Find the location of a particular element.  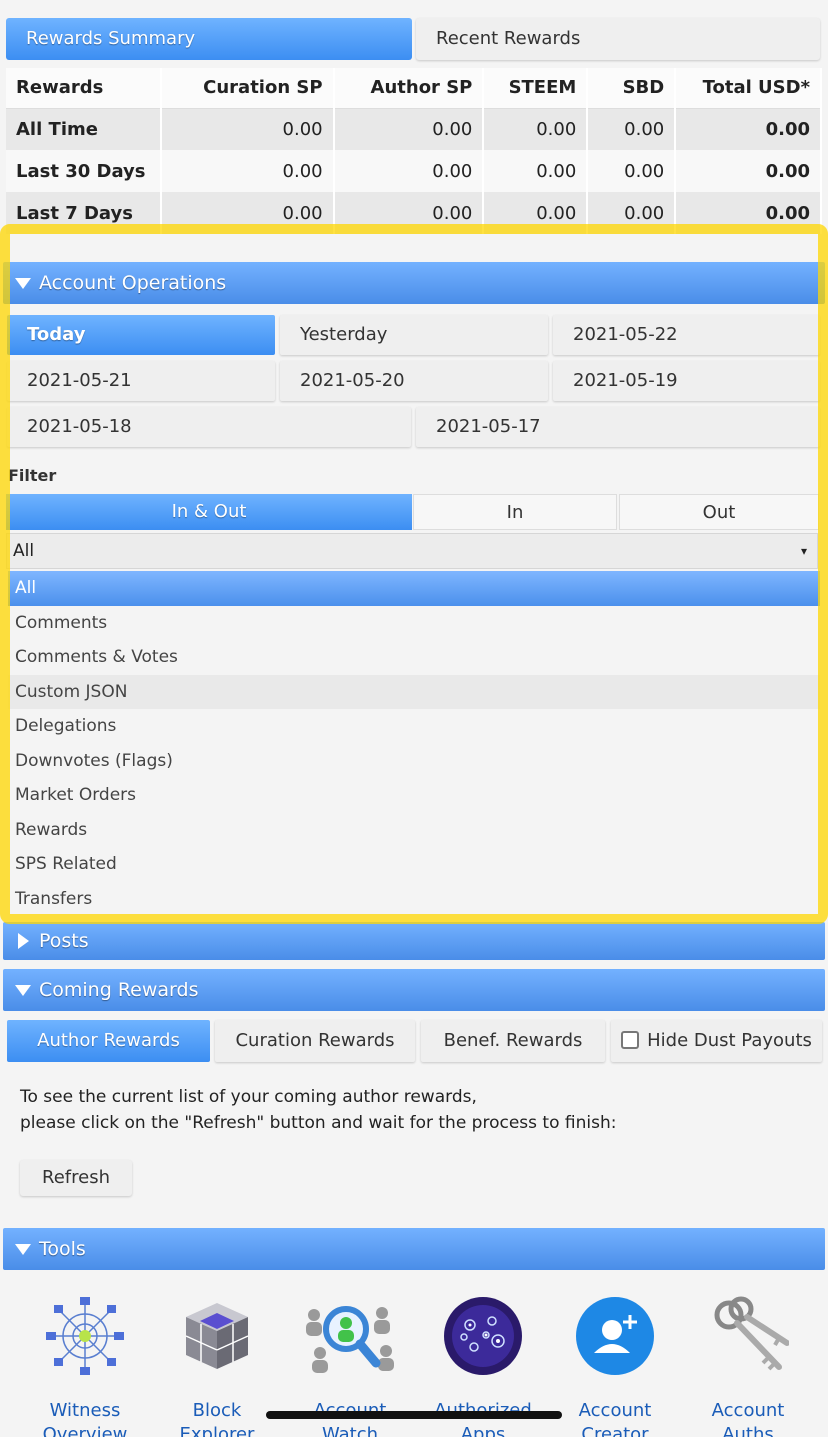

section-title: Account Operations is located at coordinates (133, 283).